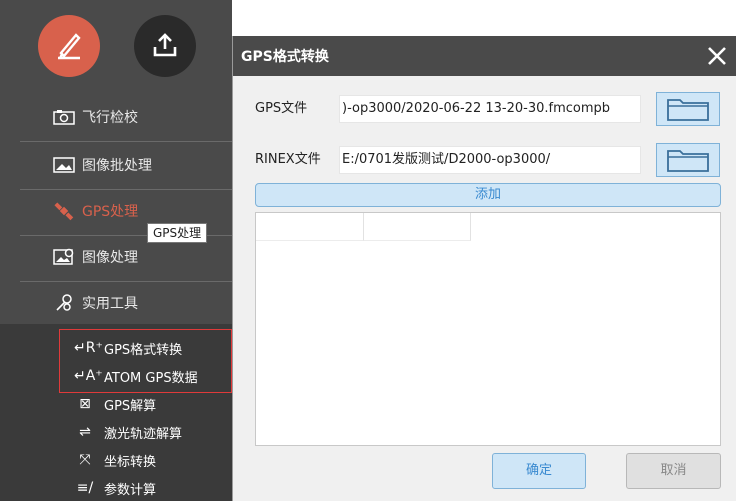  Describe the element at coordinates (110, 304) in the screenshot. I see `nav-item-label: 实用工具` at that location.